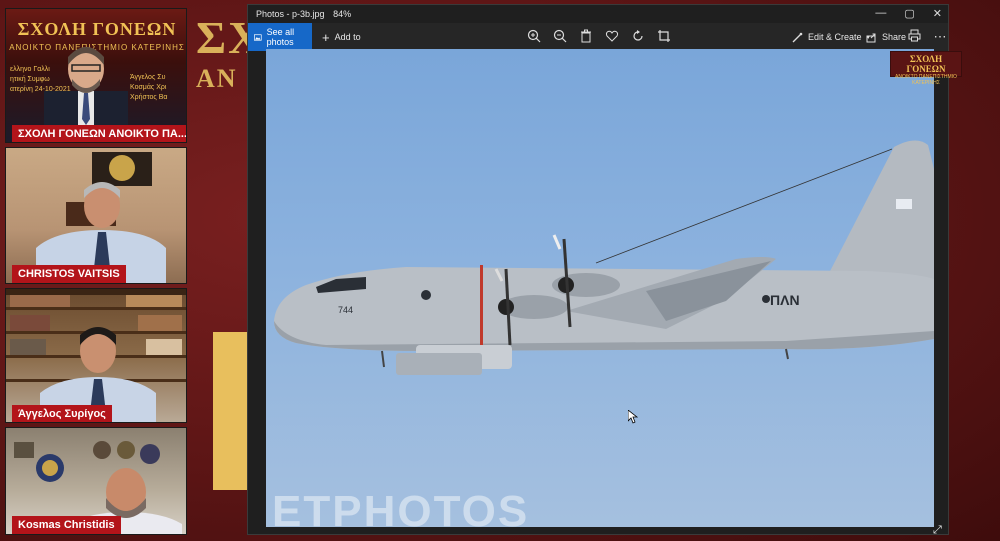  I want to click on plus-icon: +, so click(326, 37).